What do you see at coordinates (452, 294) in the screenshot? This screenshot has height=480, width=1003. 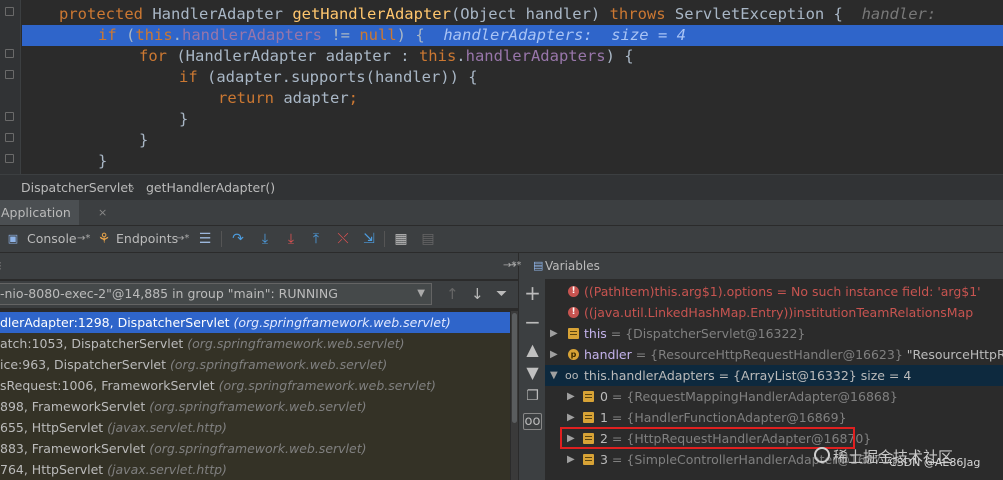 I see `arrow-up-icon: ↑` at bounding box center [452, 294].